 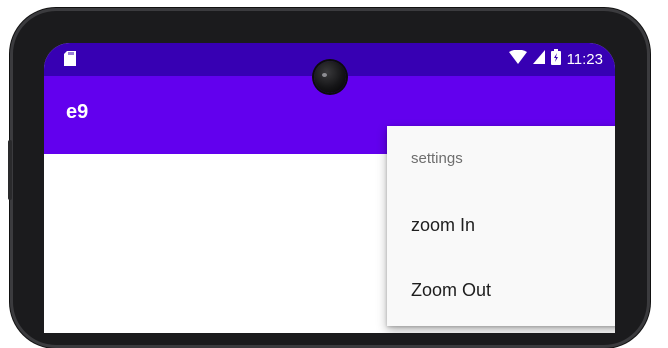 I want to click on menu-item-zoom-in: zoom In, so click(x=443, y=225).